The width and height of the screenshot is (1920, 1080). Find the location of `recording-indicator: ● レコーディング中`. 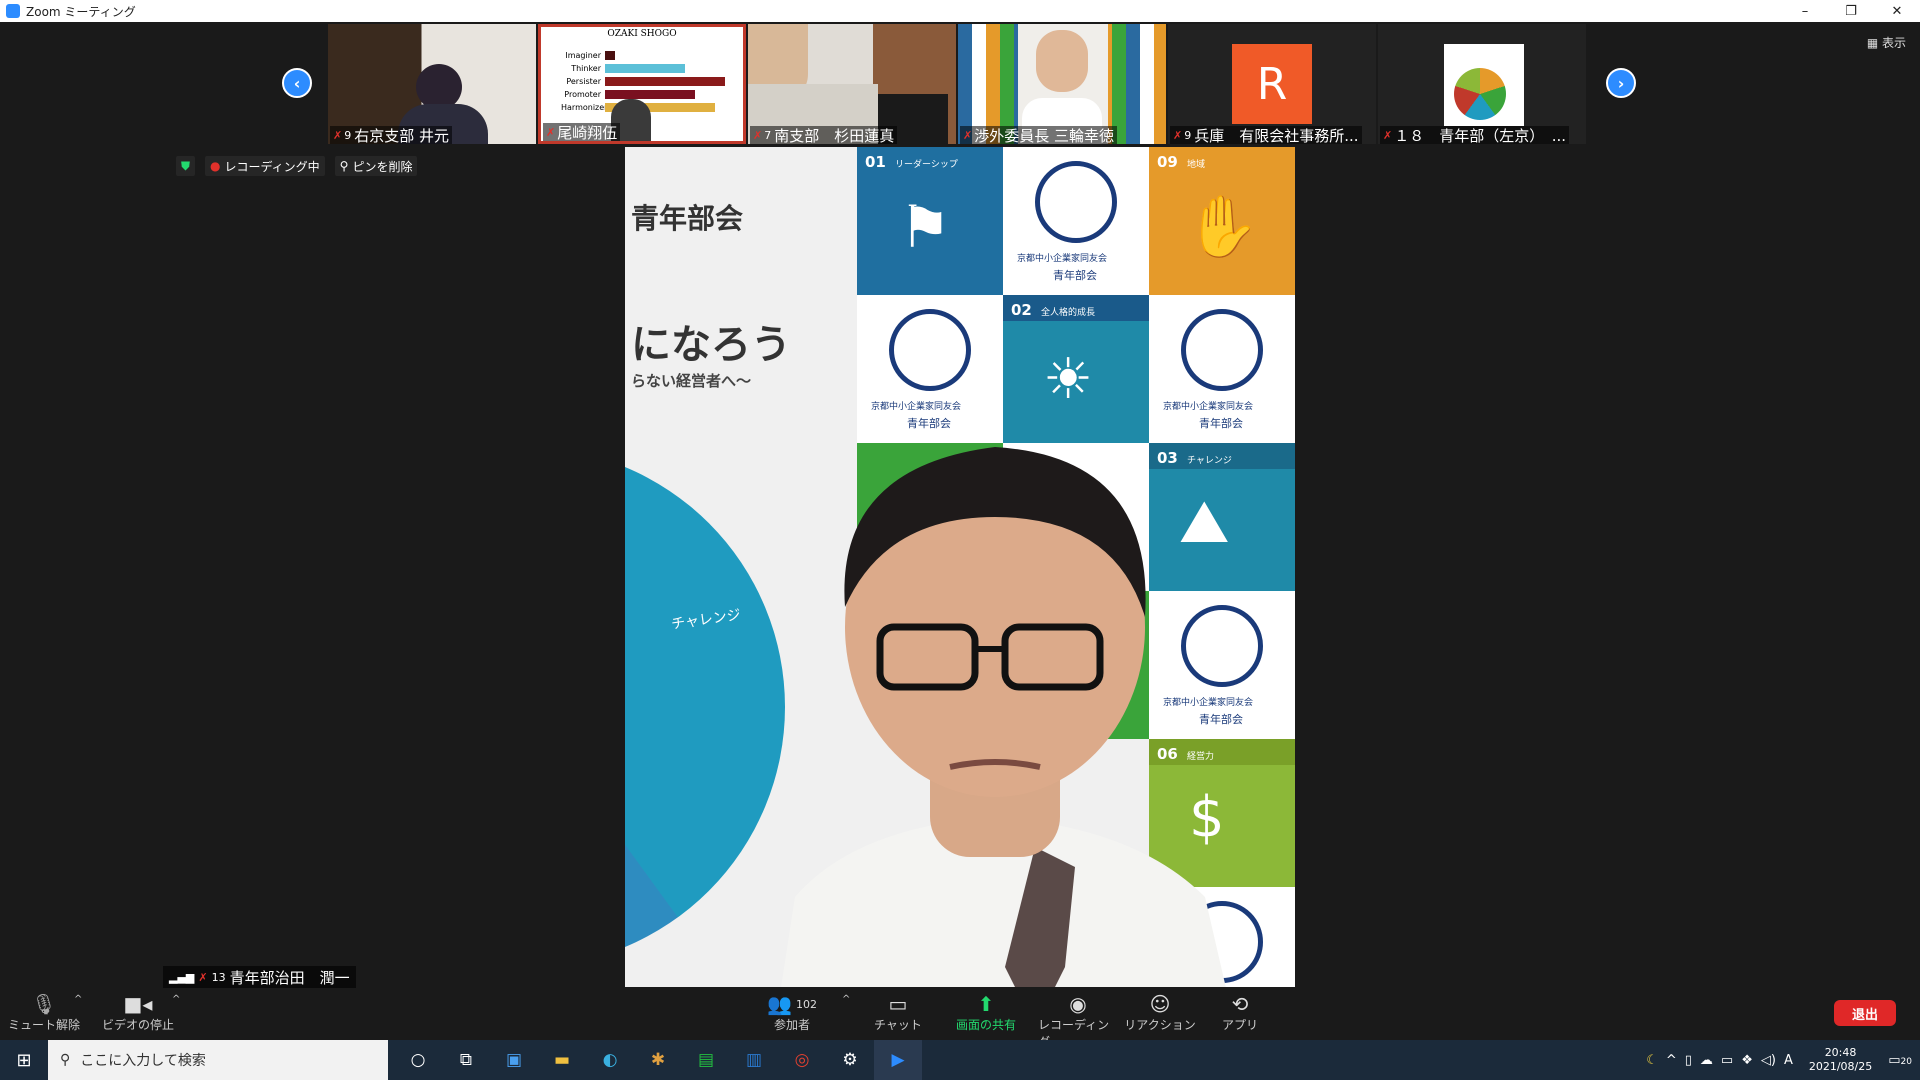

recording-indicator: ● レコーディング中 is located at coordinates (265, 166).